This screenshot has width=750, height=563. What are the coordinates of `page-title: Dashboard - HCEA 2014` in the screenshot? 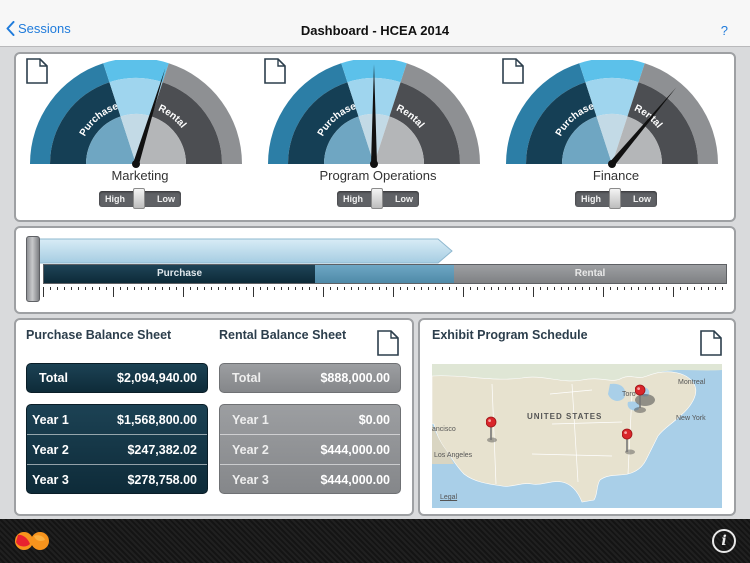 It's located at (375, 30).